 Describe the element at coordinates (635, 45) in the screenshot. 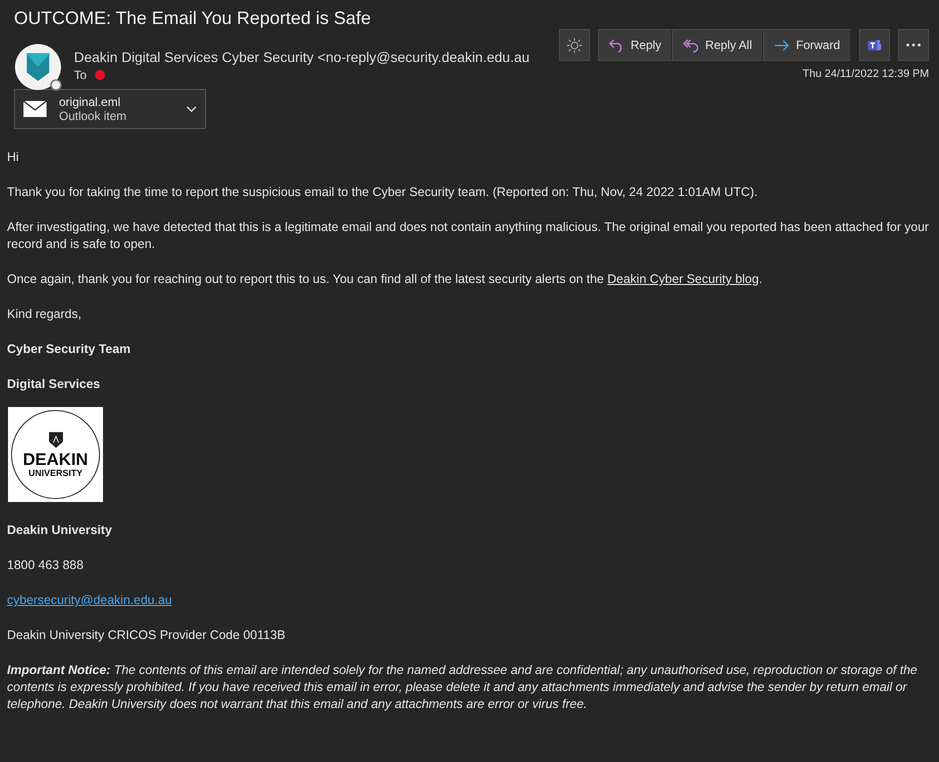

I see `action-button: Reply` at that location.